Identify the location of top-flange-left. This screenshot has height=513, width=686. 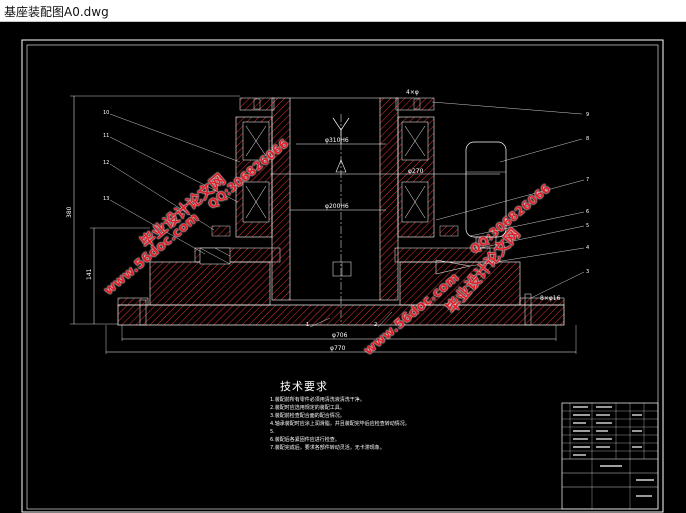
(257, 104).